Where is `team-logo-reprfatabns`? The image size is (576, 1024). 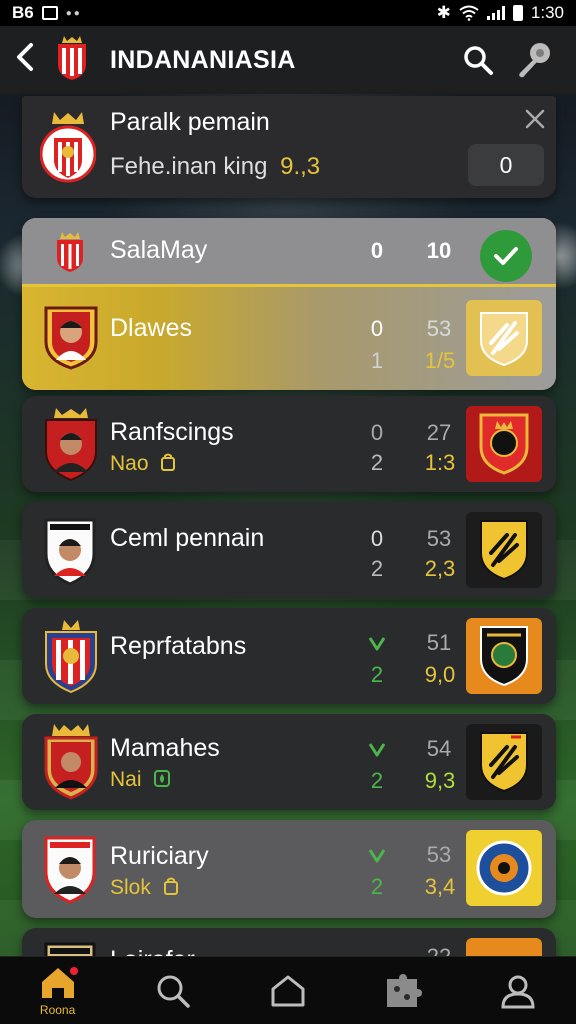
team-logo-reprfatabns is located at coordinates (504, 656).